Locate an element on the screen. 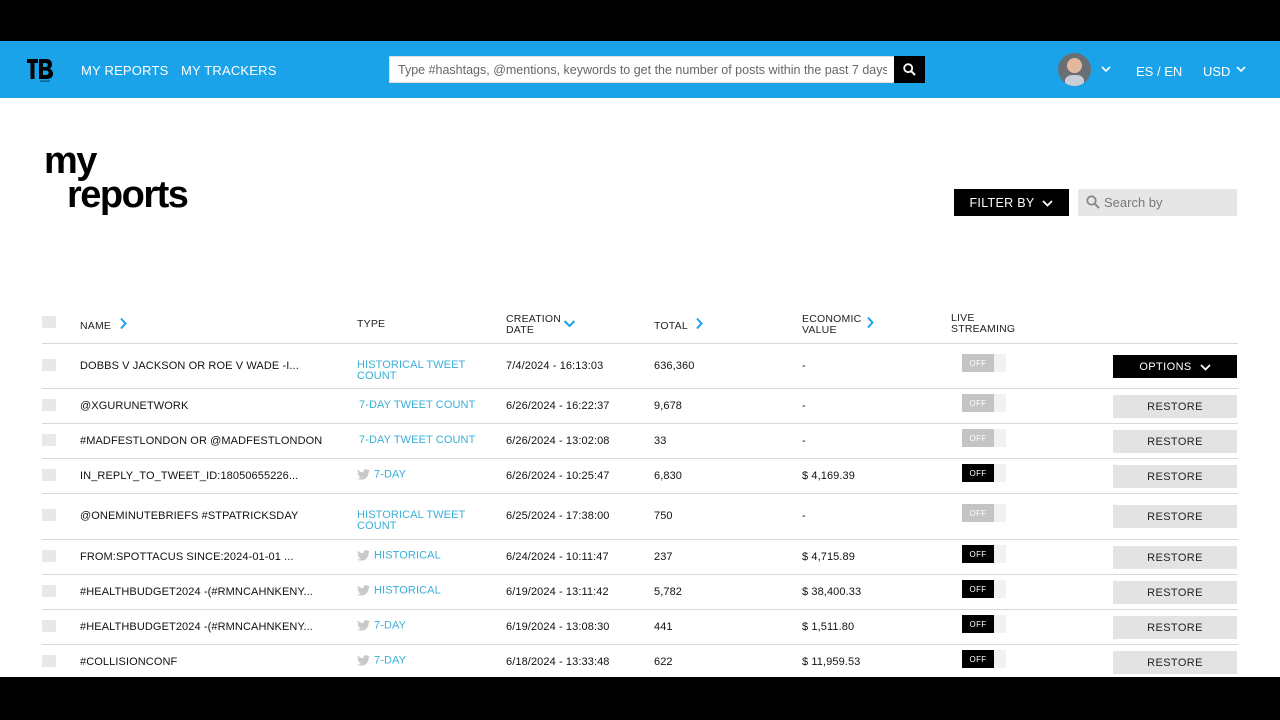  row-total: 622 is located at coordinates (663, 662).